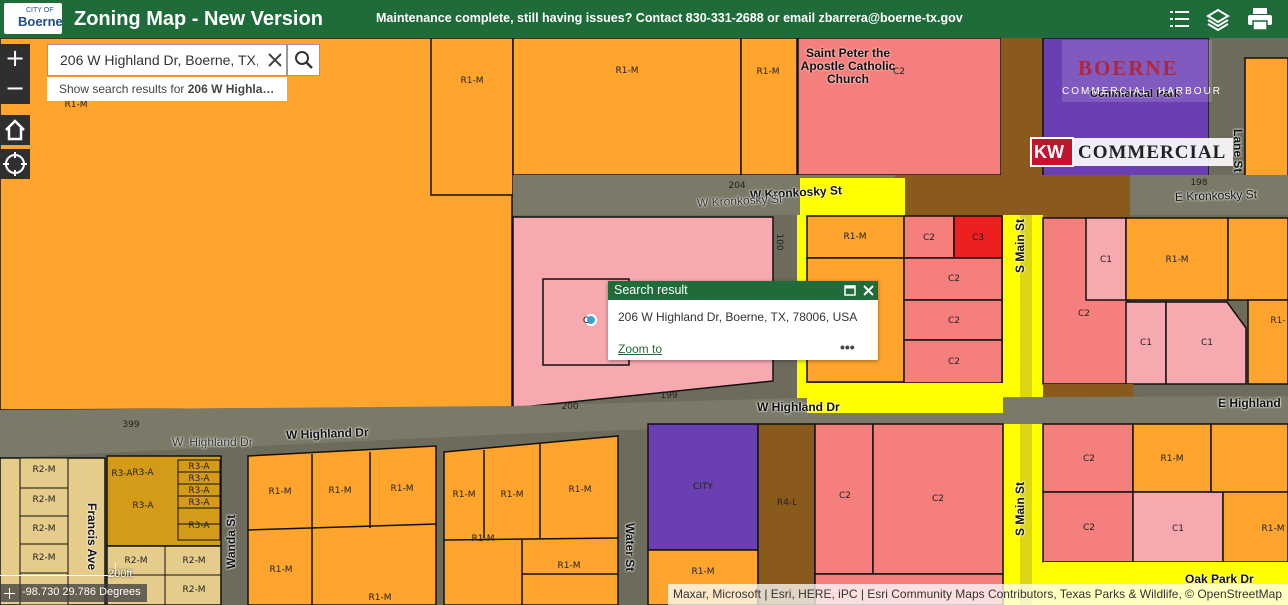 The image size is (1288, 605). Describe the element at coordinates (153, 60) in the screenshot. I see `search-input` at that location.